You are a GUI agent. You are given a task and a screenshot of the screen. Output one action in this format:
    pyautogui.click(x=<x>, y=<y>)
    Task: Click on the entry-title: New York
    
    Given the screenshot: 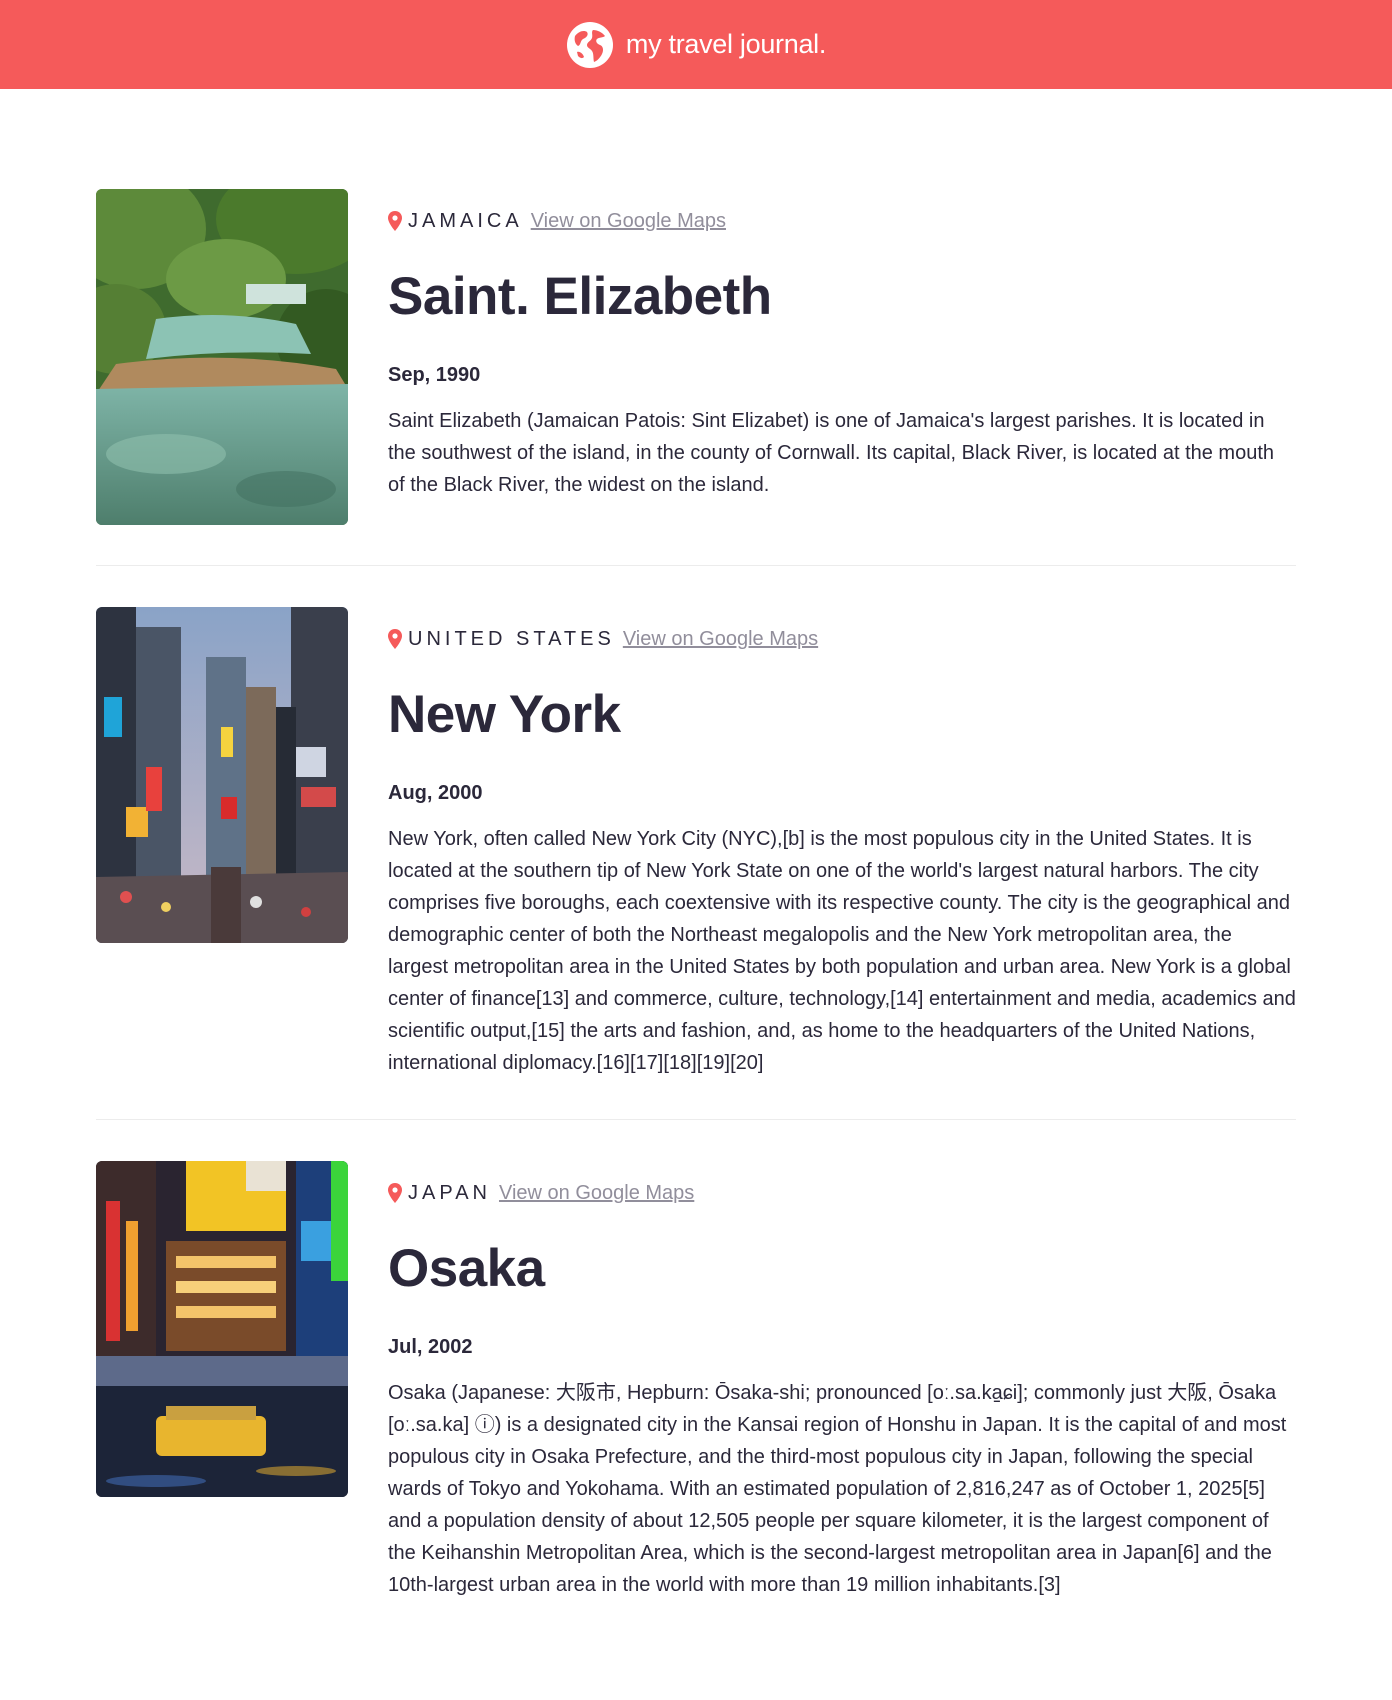 What is the action you would take?
    pyautogui.click(x=504, y=714)
    